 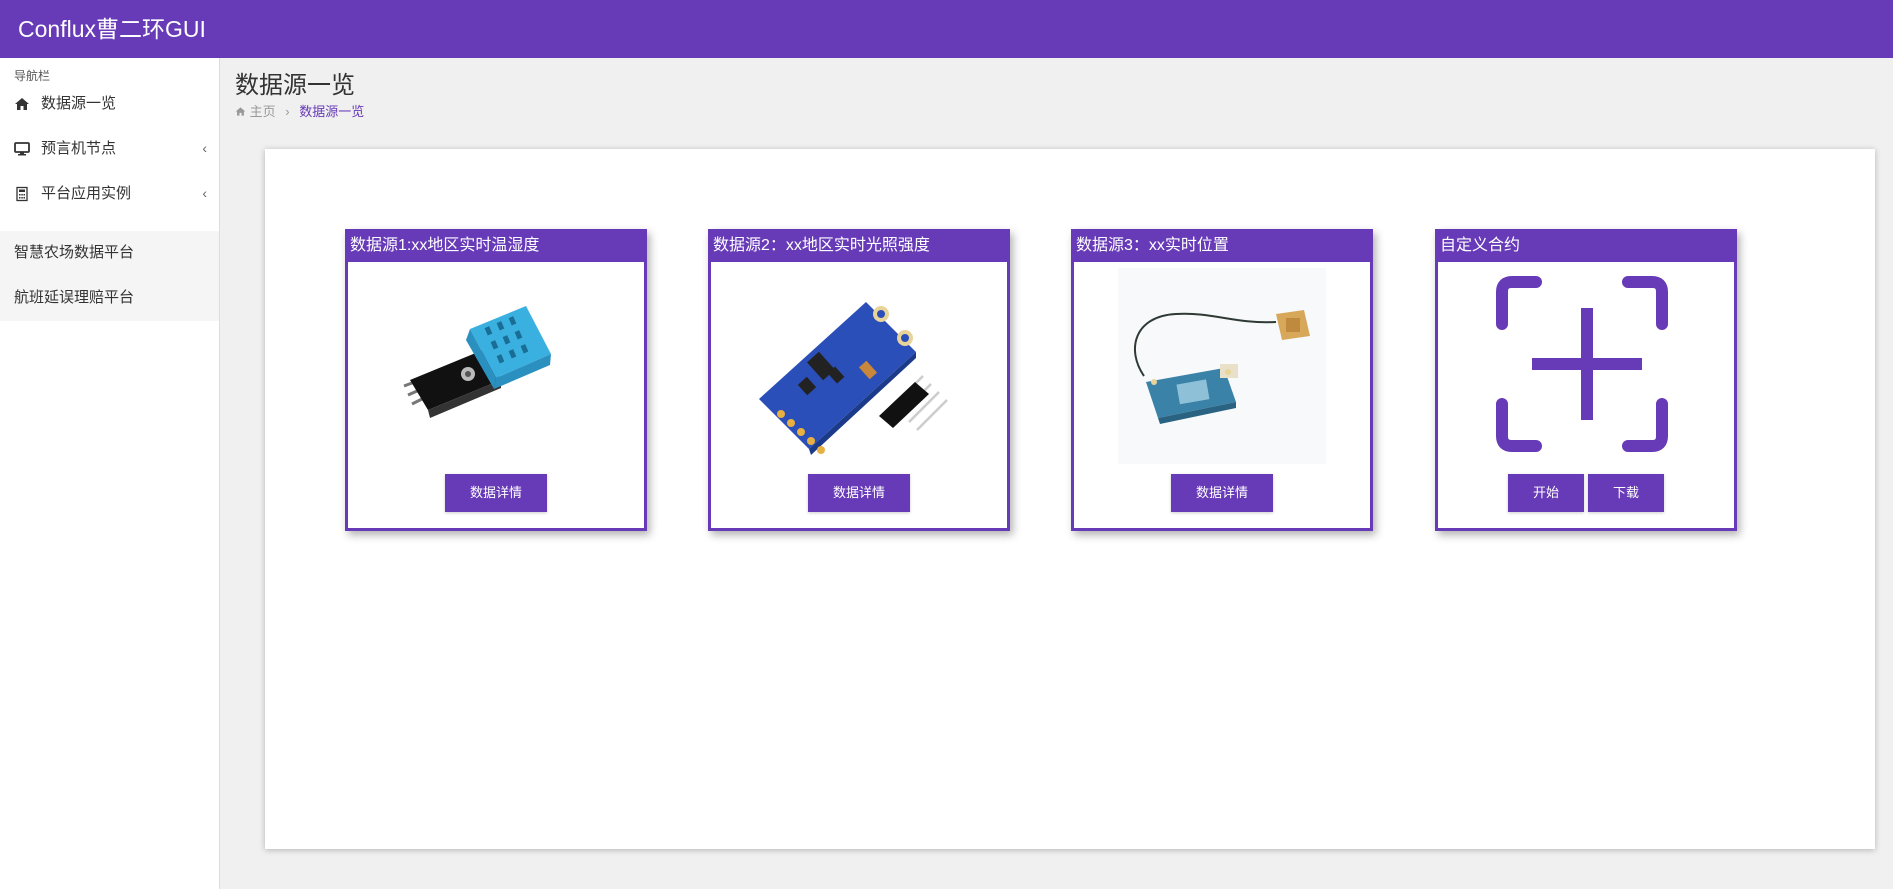 I want to click on chevron-right-icon: ›, so click(x=287, y=111).